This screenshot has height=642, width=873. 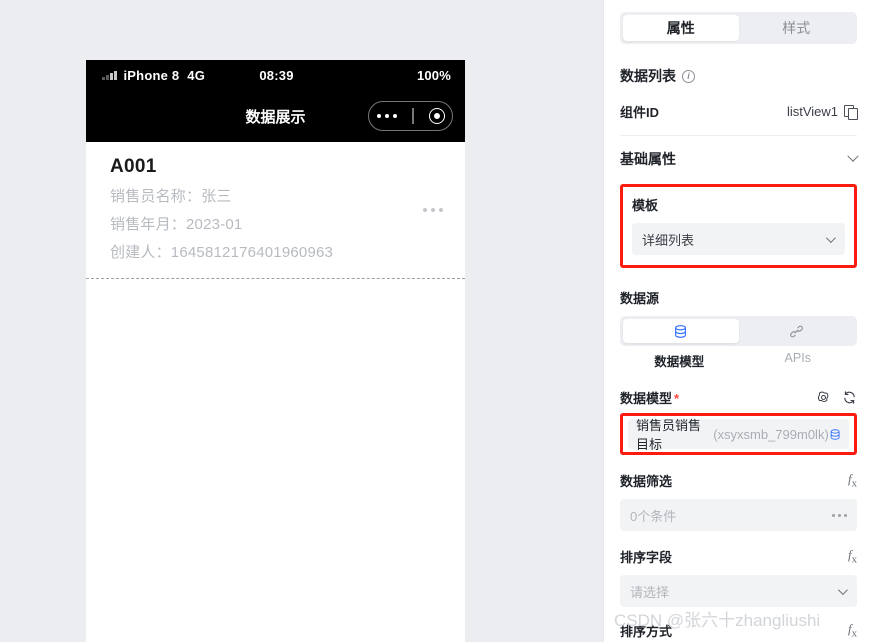 What do you see at coordinates (669, 435) in the screenshot?
I see `data-model-name: 销售员销售目标` at bounding box center [669, 435].